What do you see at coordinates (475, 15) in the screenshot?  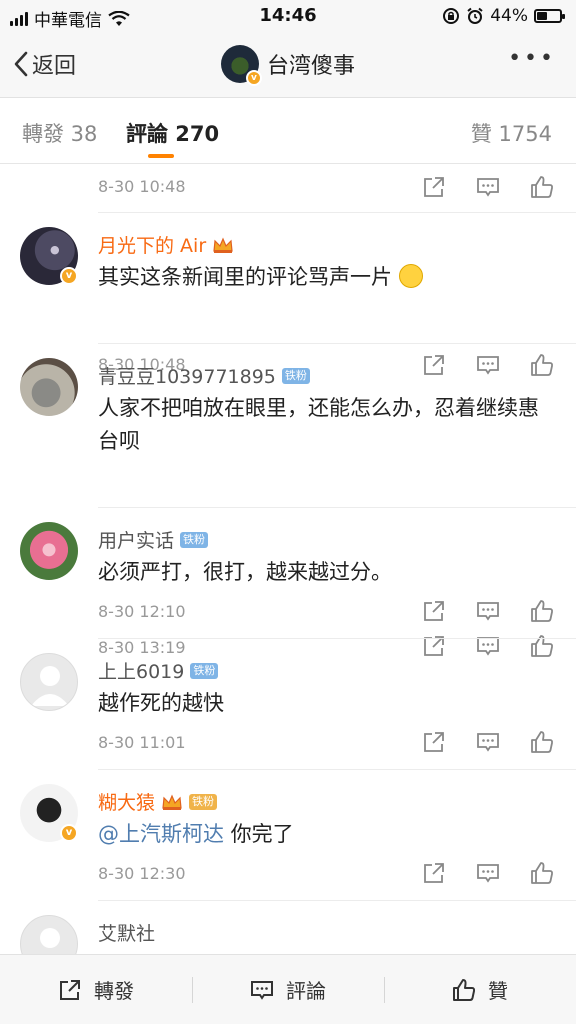 I see `alarm-icon` at bounding box center [475, 15].